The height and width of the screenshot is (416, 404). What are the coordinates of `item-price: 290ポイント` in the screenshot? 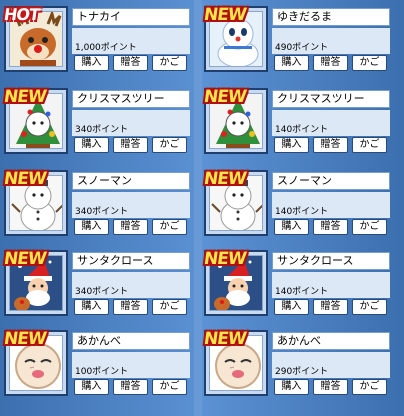 It's located at (302, 372).